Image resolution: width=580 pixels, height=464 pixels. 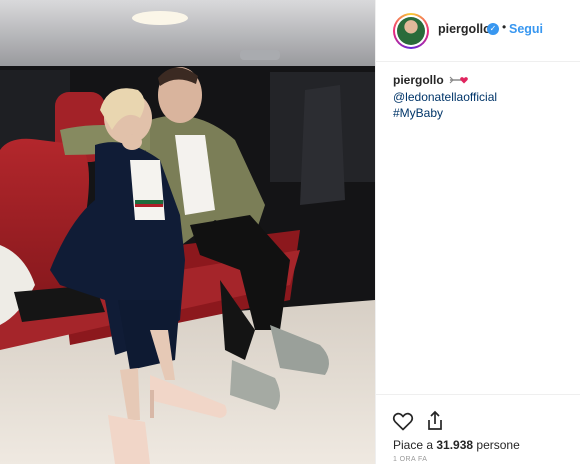 What do you see at coordinates (415, 445) in the screenshot?
I see `likes-prefix: Piace a` at bounding box center [415, 445].